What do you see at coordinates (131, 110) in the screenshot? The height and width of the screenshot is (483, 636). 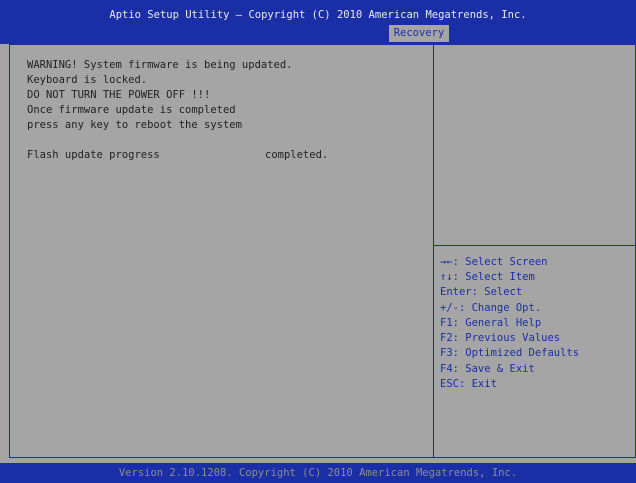 I see `update-complete-message: Once firmware update is completed` at bounding box center [131, 110].